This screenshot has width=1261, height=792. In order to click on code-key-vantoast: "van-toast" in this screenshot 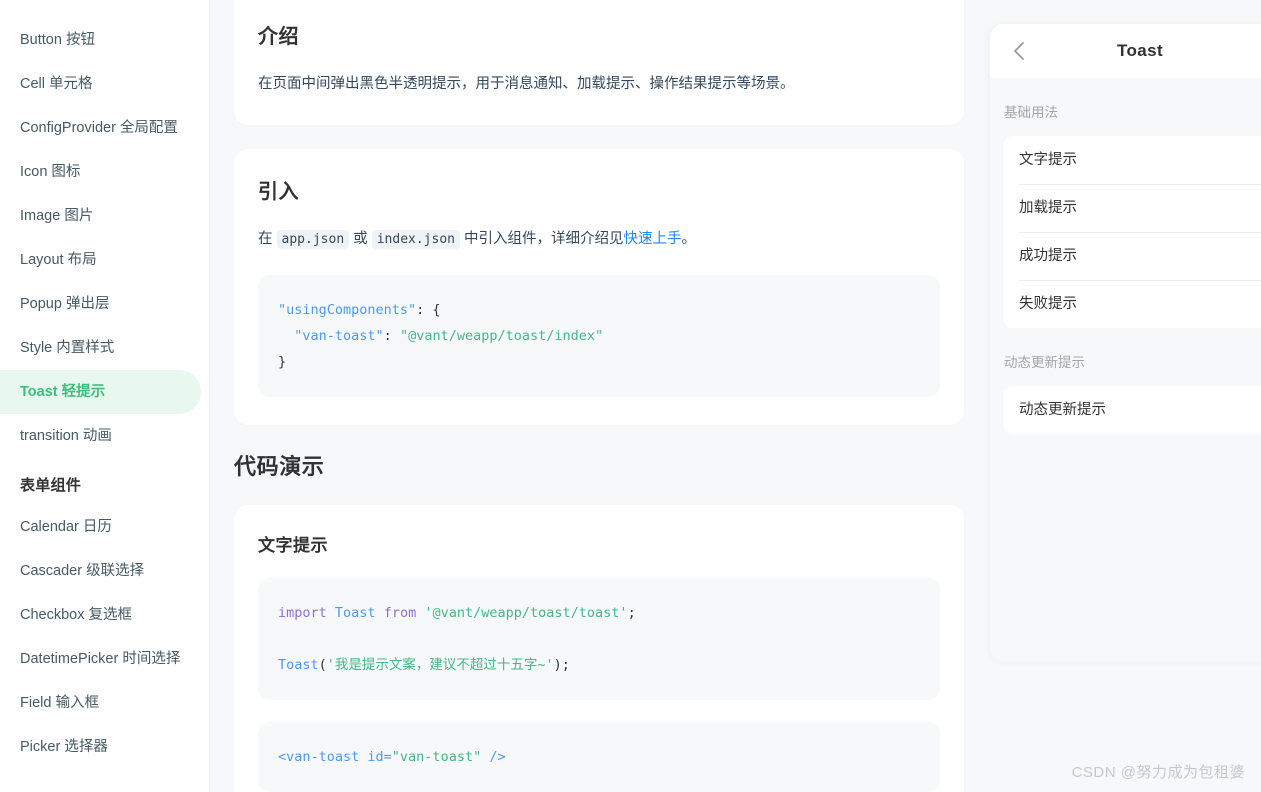, I will do `click(339, 336)`.